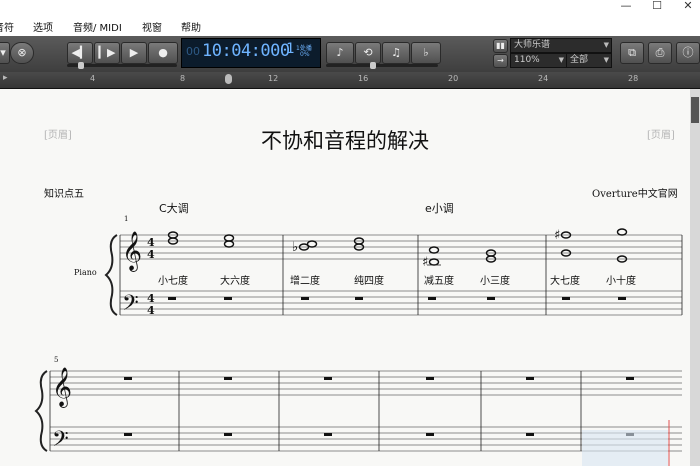  I want to click on menu-item-options: 选项, so click(43, 26).